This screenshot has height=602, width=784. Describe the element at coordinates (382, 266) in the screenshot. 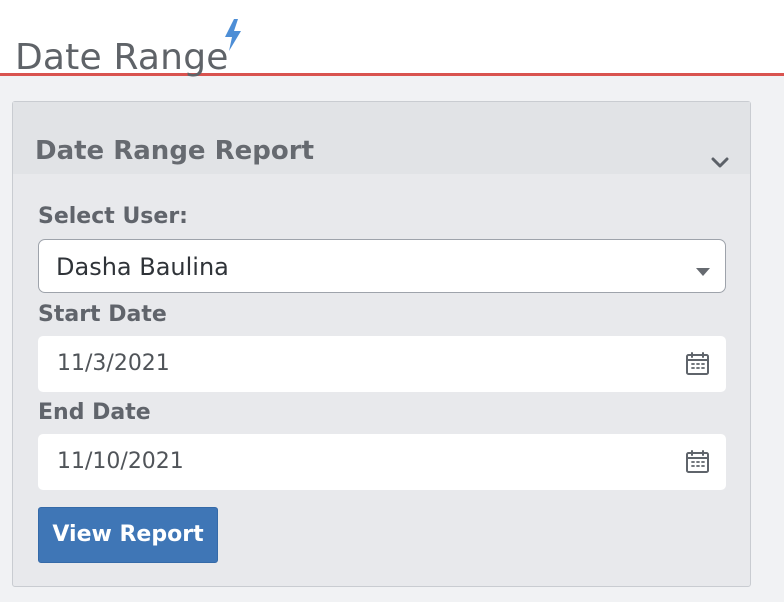

I see `user-select: Dasha Baulina` at that location.